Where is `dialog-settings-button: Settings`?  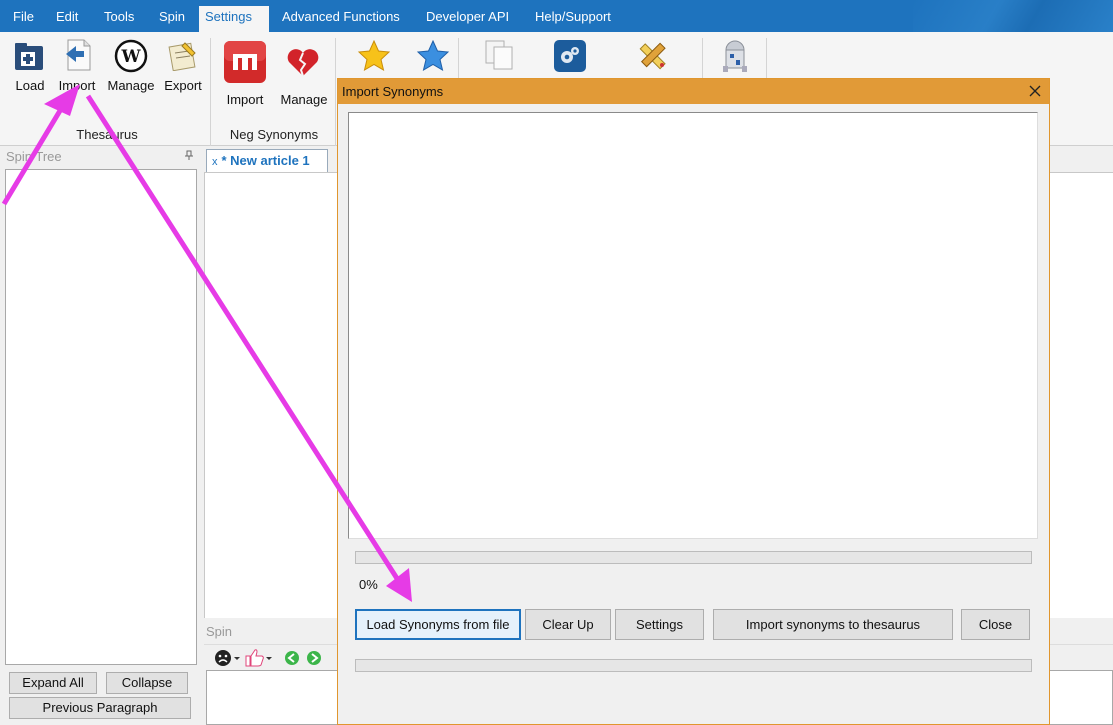
dialog-settings-button: Settings is located at coordinates (659, 624).